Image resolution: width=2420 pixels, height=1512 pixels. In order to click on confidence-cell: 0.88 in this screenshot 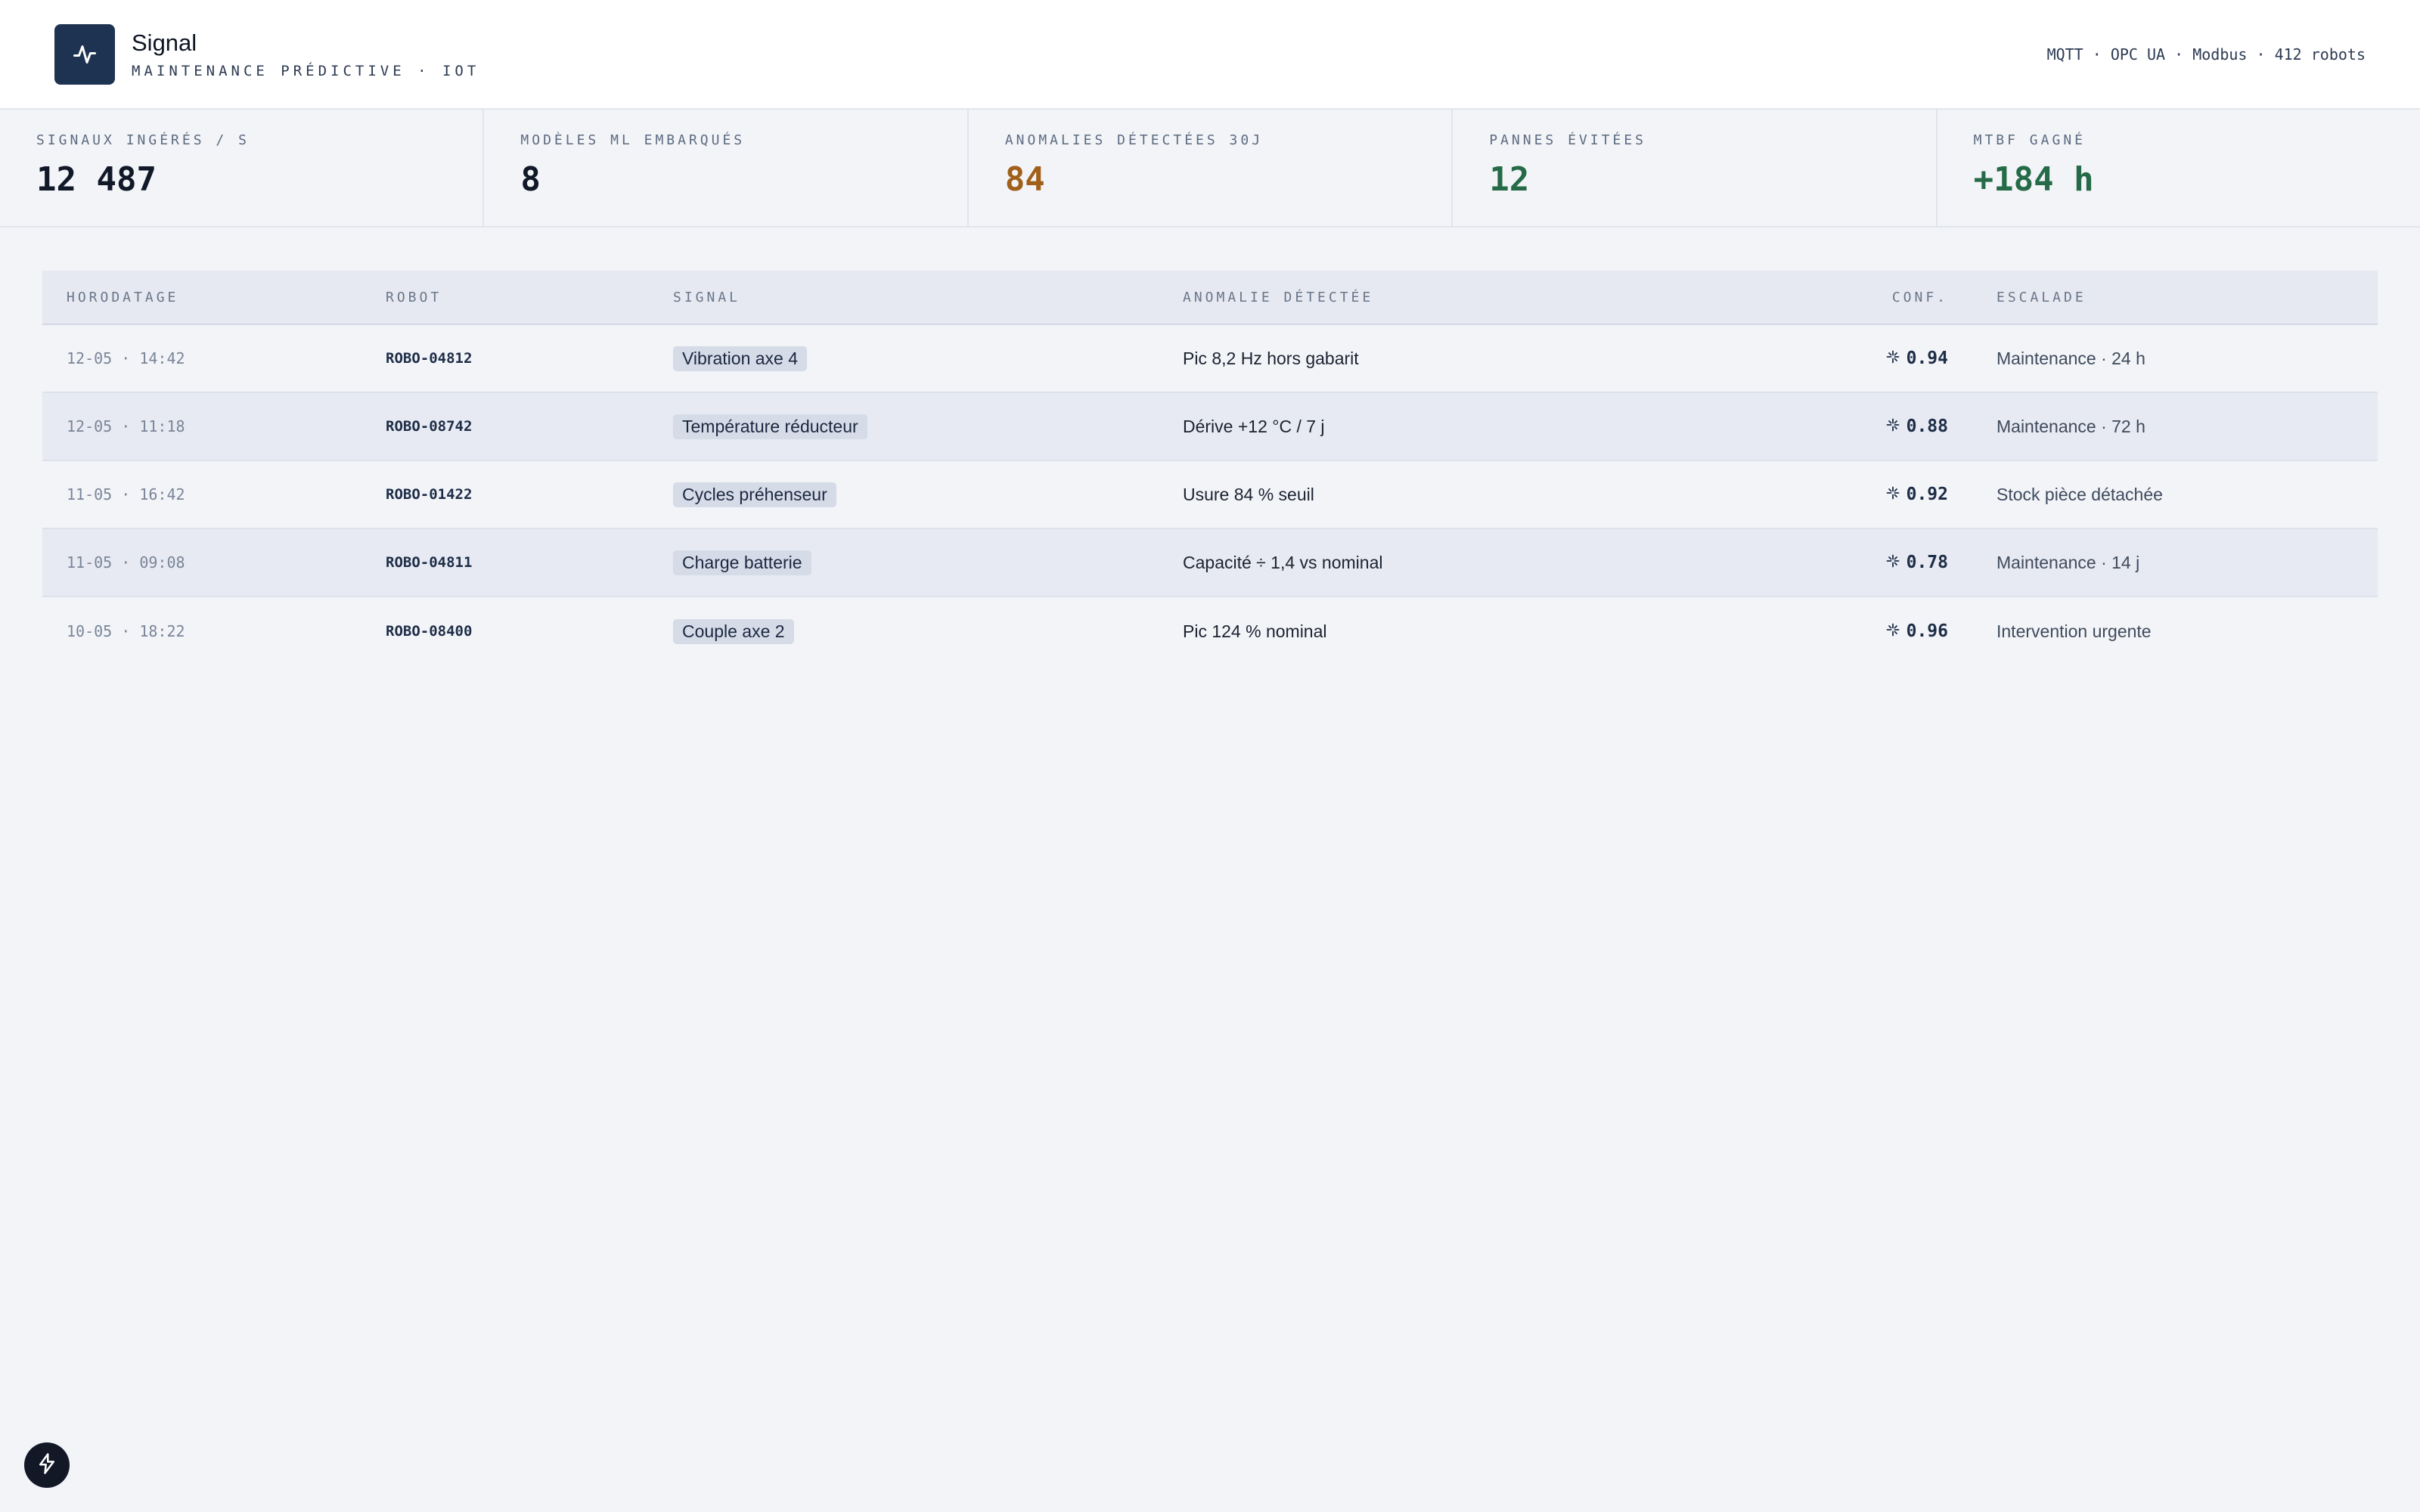, I will do `click(1916, 427)`.